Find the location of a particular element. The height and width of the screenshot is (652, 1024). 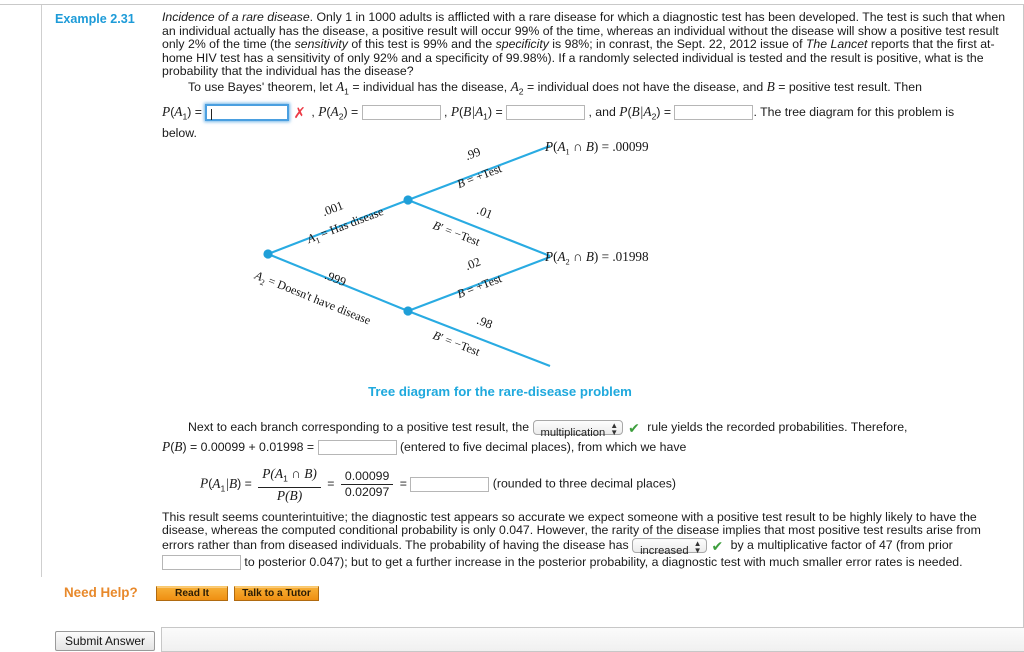

bayes-mid-3: = positive test result. Then is located at coordinates (850, 86).